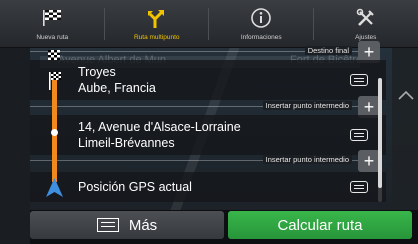  What do you see at coordinates (261, 18) in the screenshot?
I see `info-icon` at bounding box center [261, 18].